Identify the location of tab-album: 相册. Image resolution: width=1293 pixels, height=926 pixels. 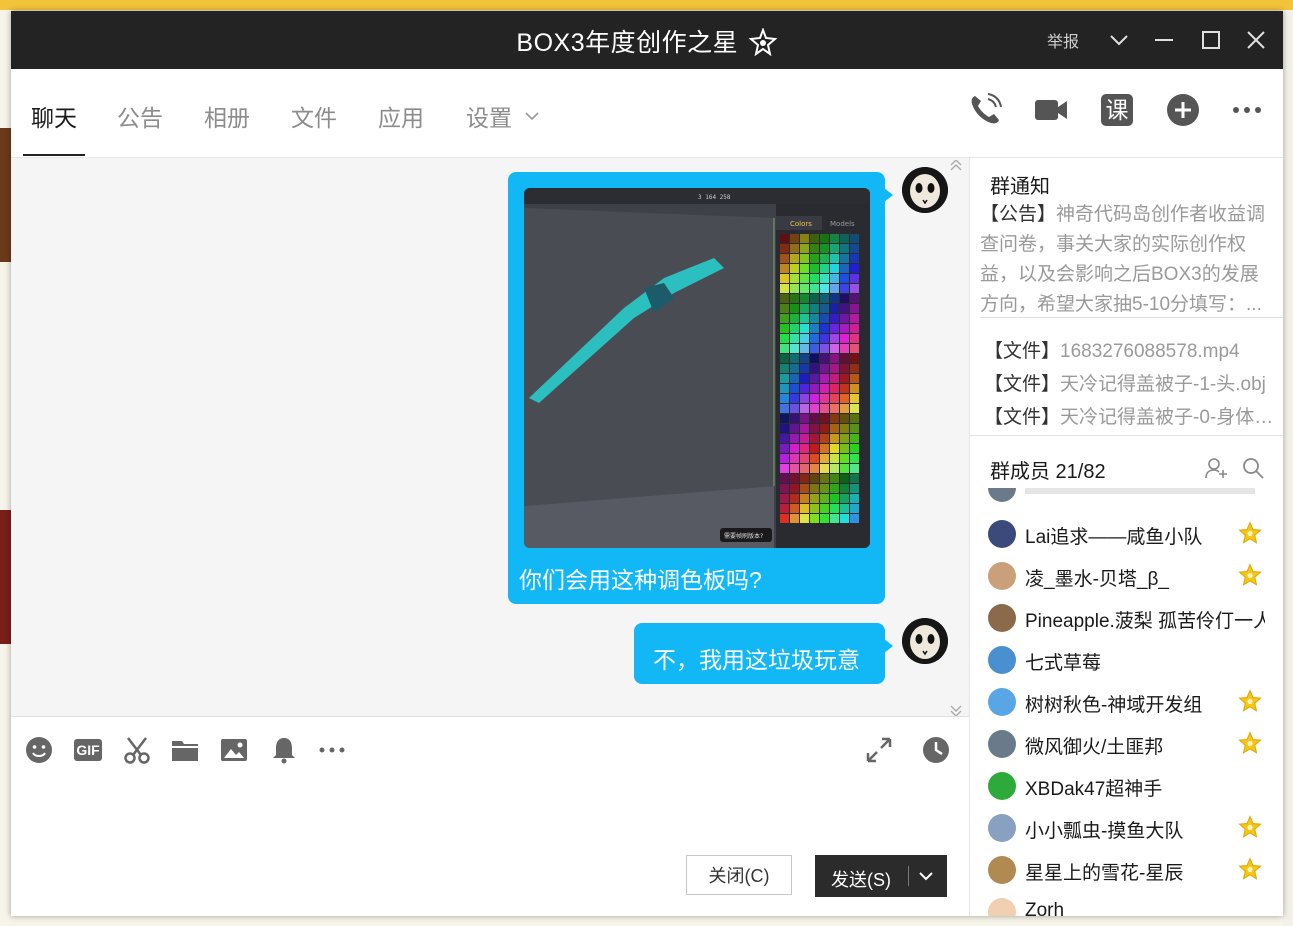
(227, 116).